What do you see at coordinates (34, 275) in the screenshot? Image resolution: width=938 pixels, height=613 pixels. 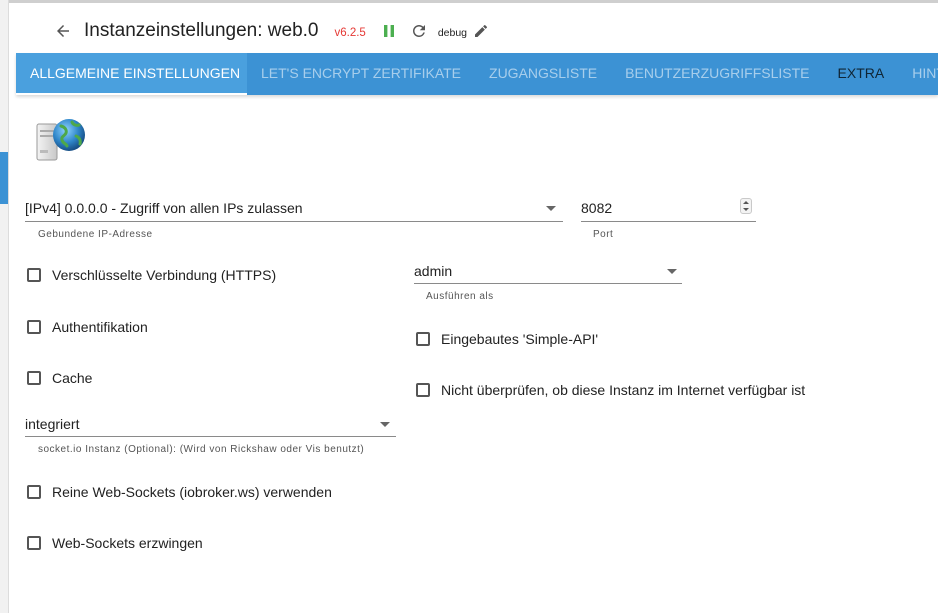 I see `https-checkbox` at bounding box center [34, 275].